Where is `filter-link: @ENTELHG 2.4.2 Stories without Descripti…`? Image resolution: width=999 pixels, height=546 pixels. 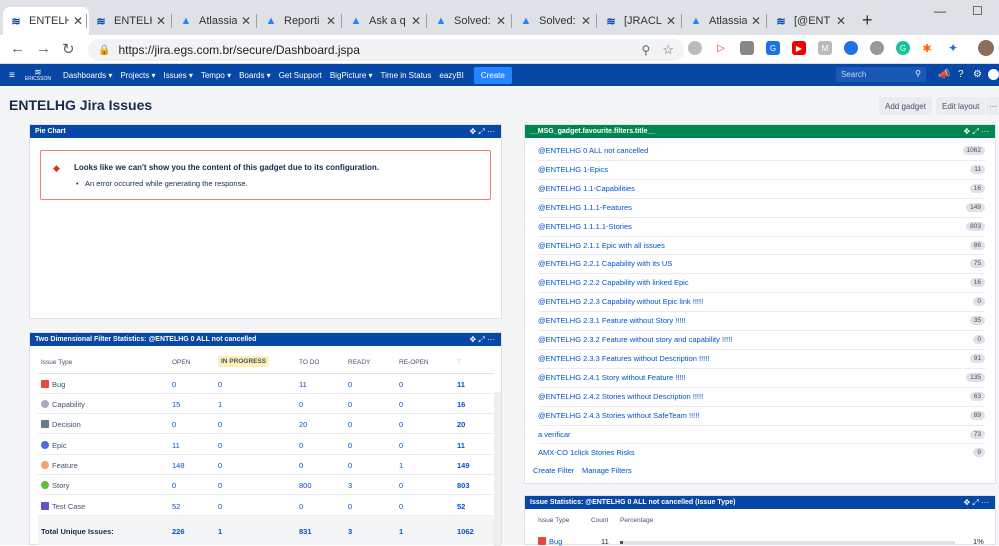 filter-link: @ENTELHG 2.4.2 Stories without Descripti… is located at coordinates (620, 396).